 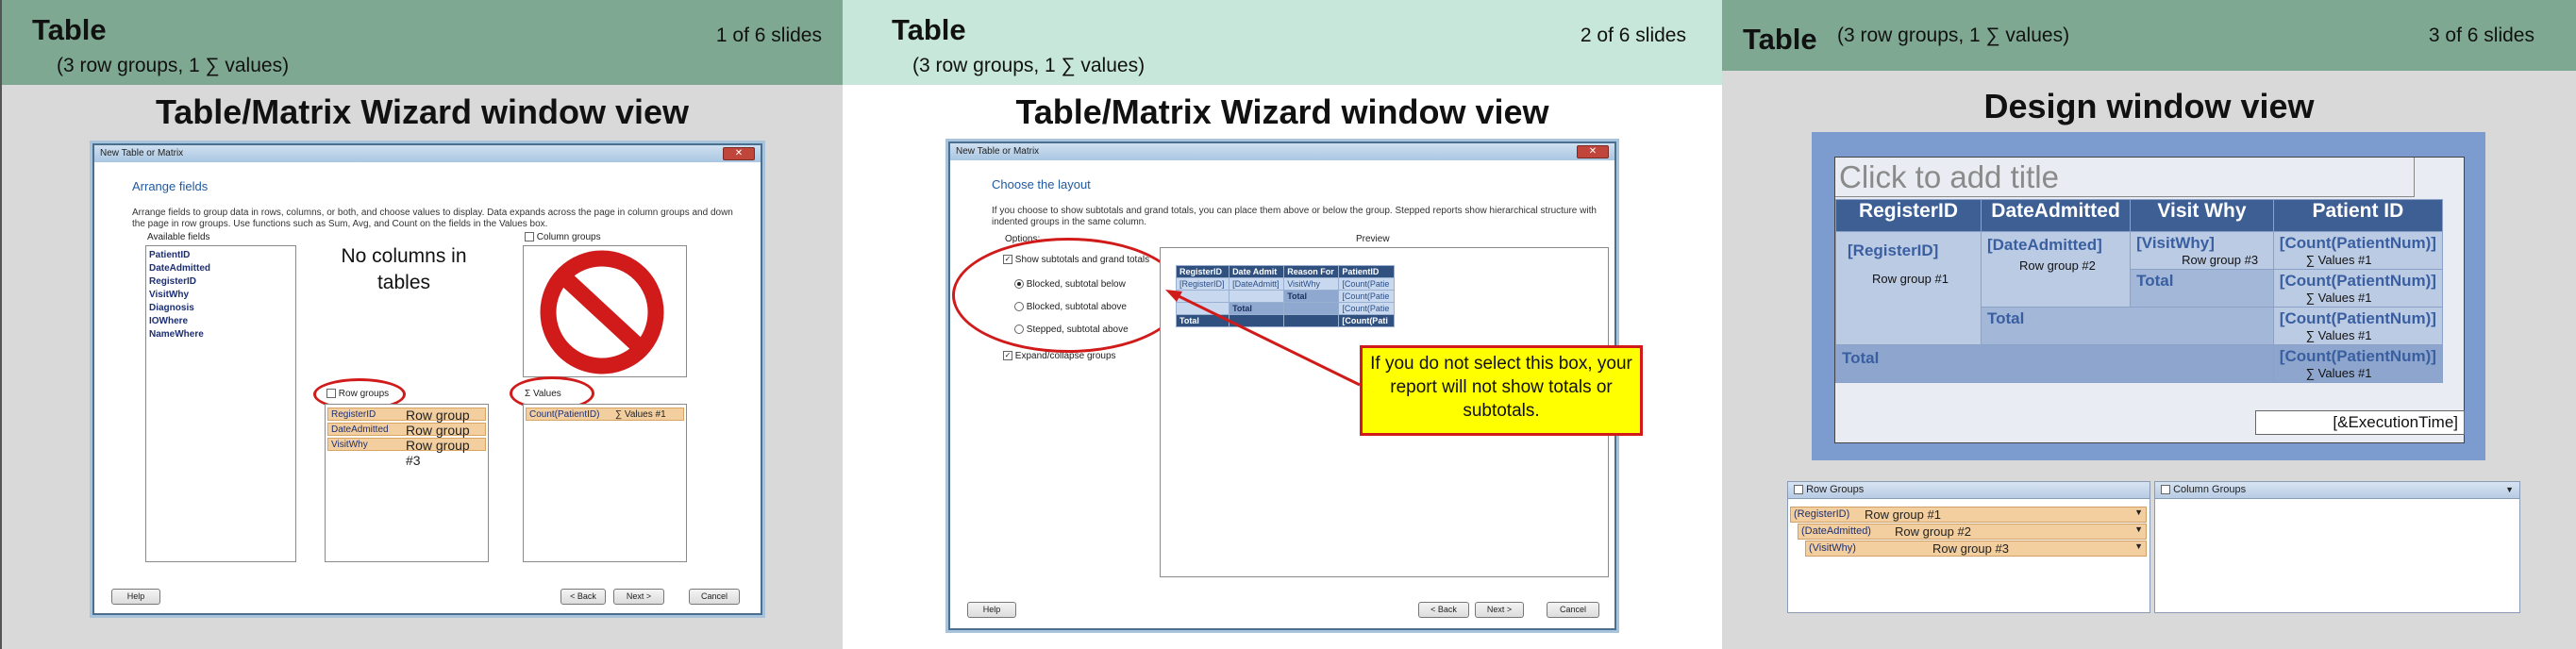 I want to click on column-header: Visit Why, so click(x=2202, y=216).